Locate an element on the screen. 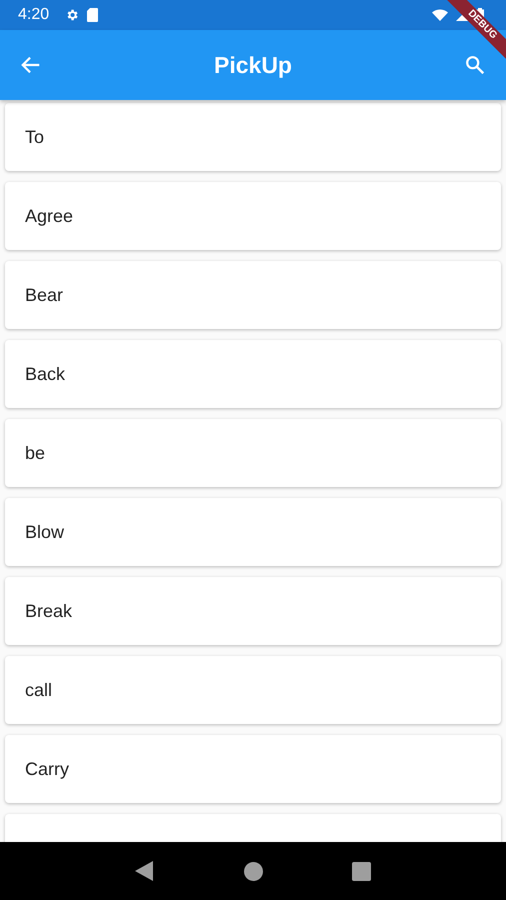 This screenshot has width=506, height=900. app-title: PickUp is located at coordinates (253, 65).